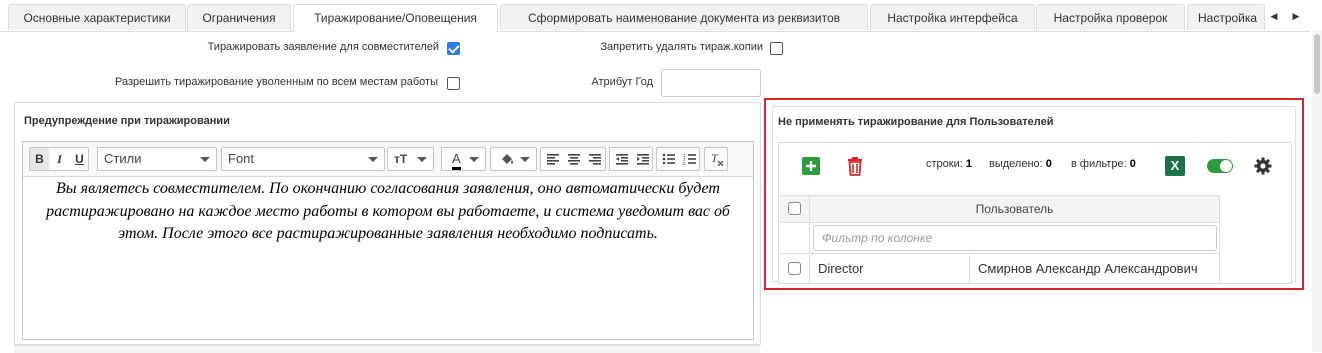  I want to click on excel-export-icon: X, so click(1175, 166).